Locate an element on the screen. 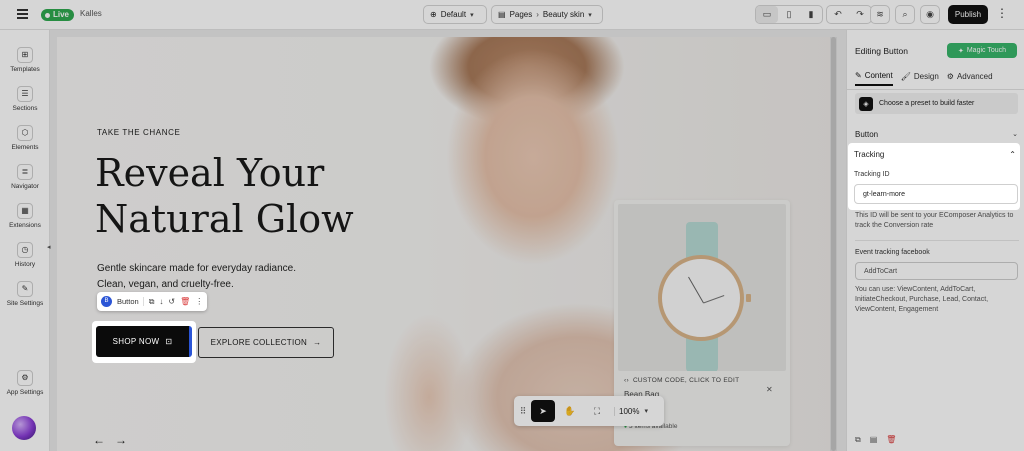 The width and height of the screenshot is (1024, 451). fit-screen-icon: ⛶ is located at coordinates (597, 411).